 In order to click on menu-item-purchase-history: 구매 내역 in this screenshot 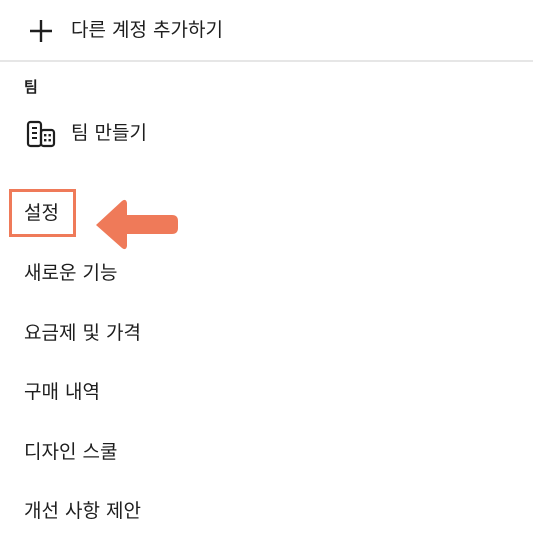, I will do `click(62, 392)`.